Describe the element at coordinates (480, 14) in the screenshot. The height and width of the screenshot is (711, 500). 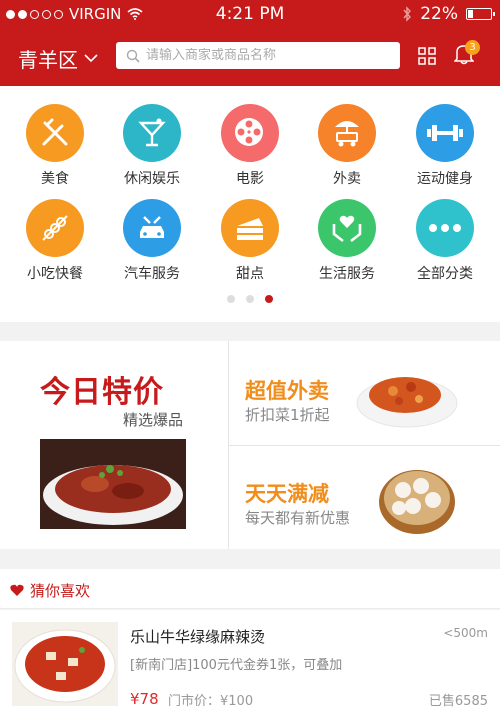
I see `battery-icon` at that location.